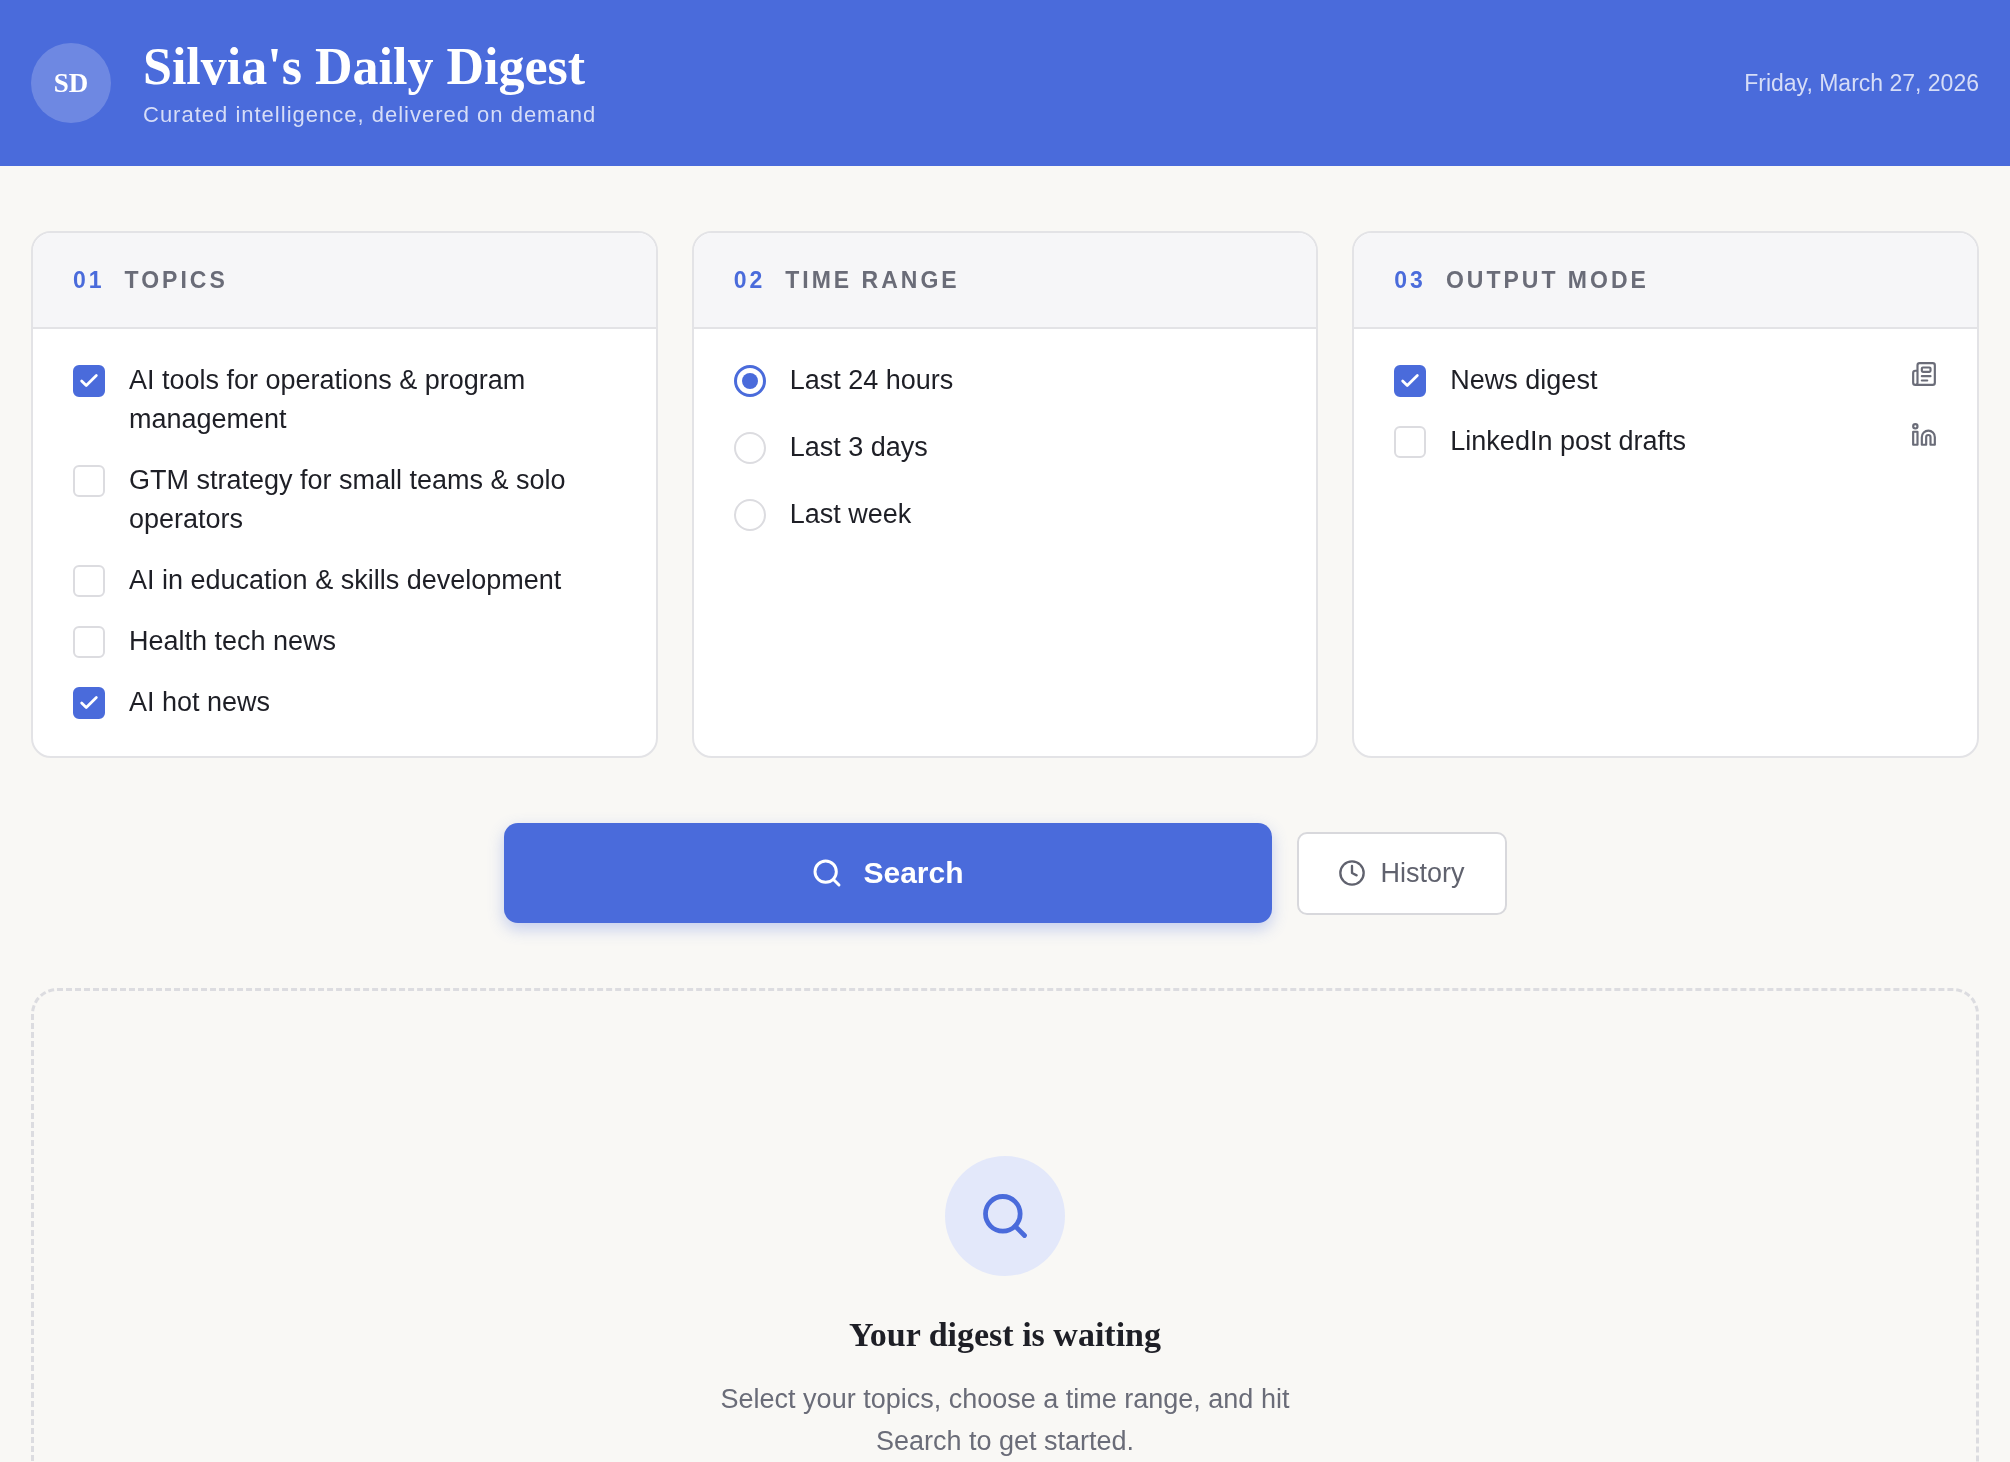  Describe the element at coordinates (344, 400) in the screenshot. I see `checkbox-option: AI tools for operations & program management` at that location.